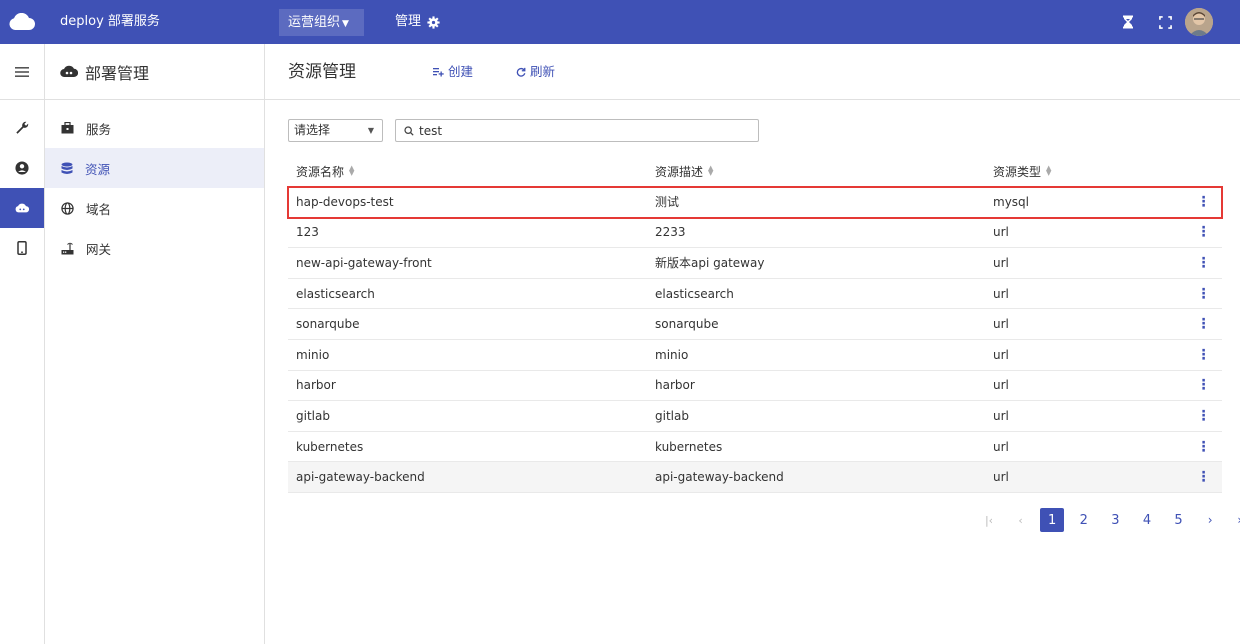 The height and width of the screenshot is (644, 1240). I want to click on search-input: test, so click(577, 130).